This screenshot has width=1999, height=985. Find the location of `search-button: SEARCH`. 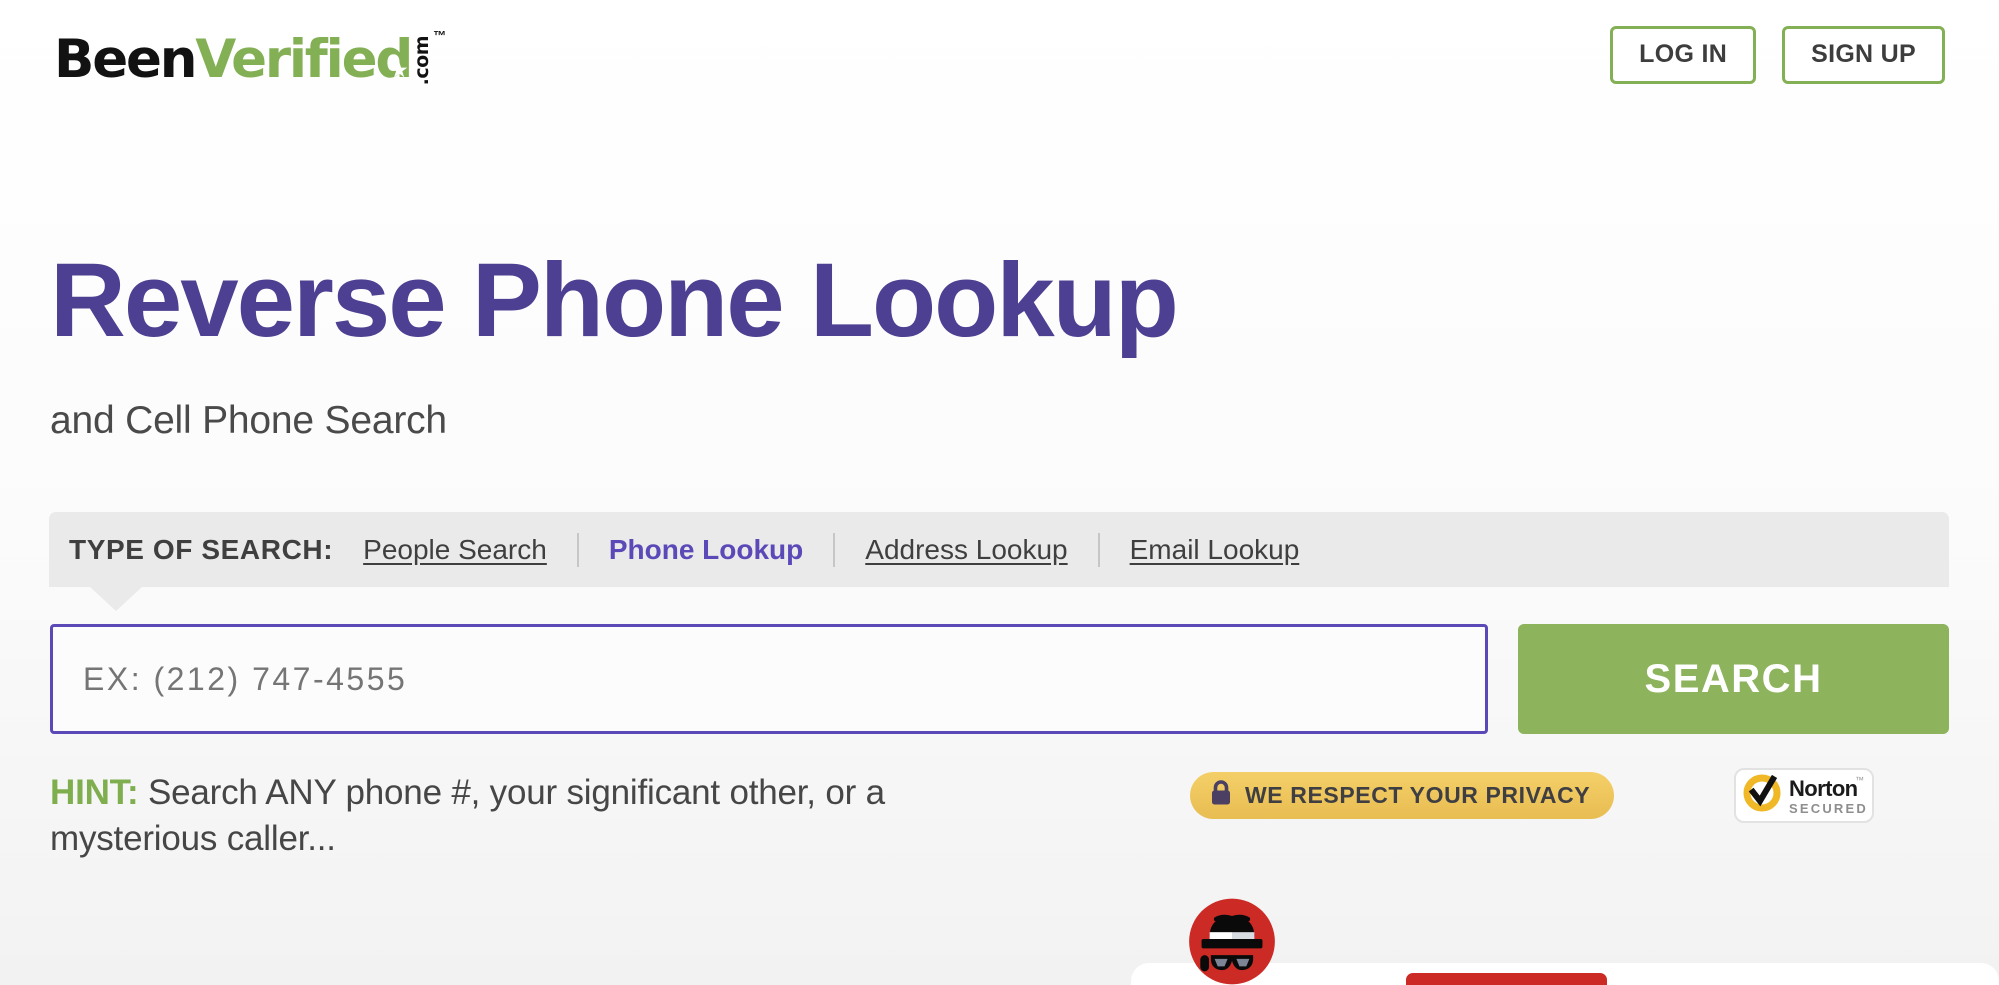

search-button: SEARCH is located at coordinates (1733, 679).